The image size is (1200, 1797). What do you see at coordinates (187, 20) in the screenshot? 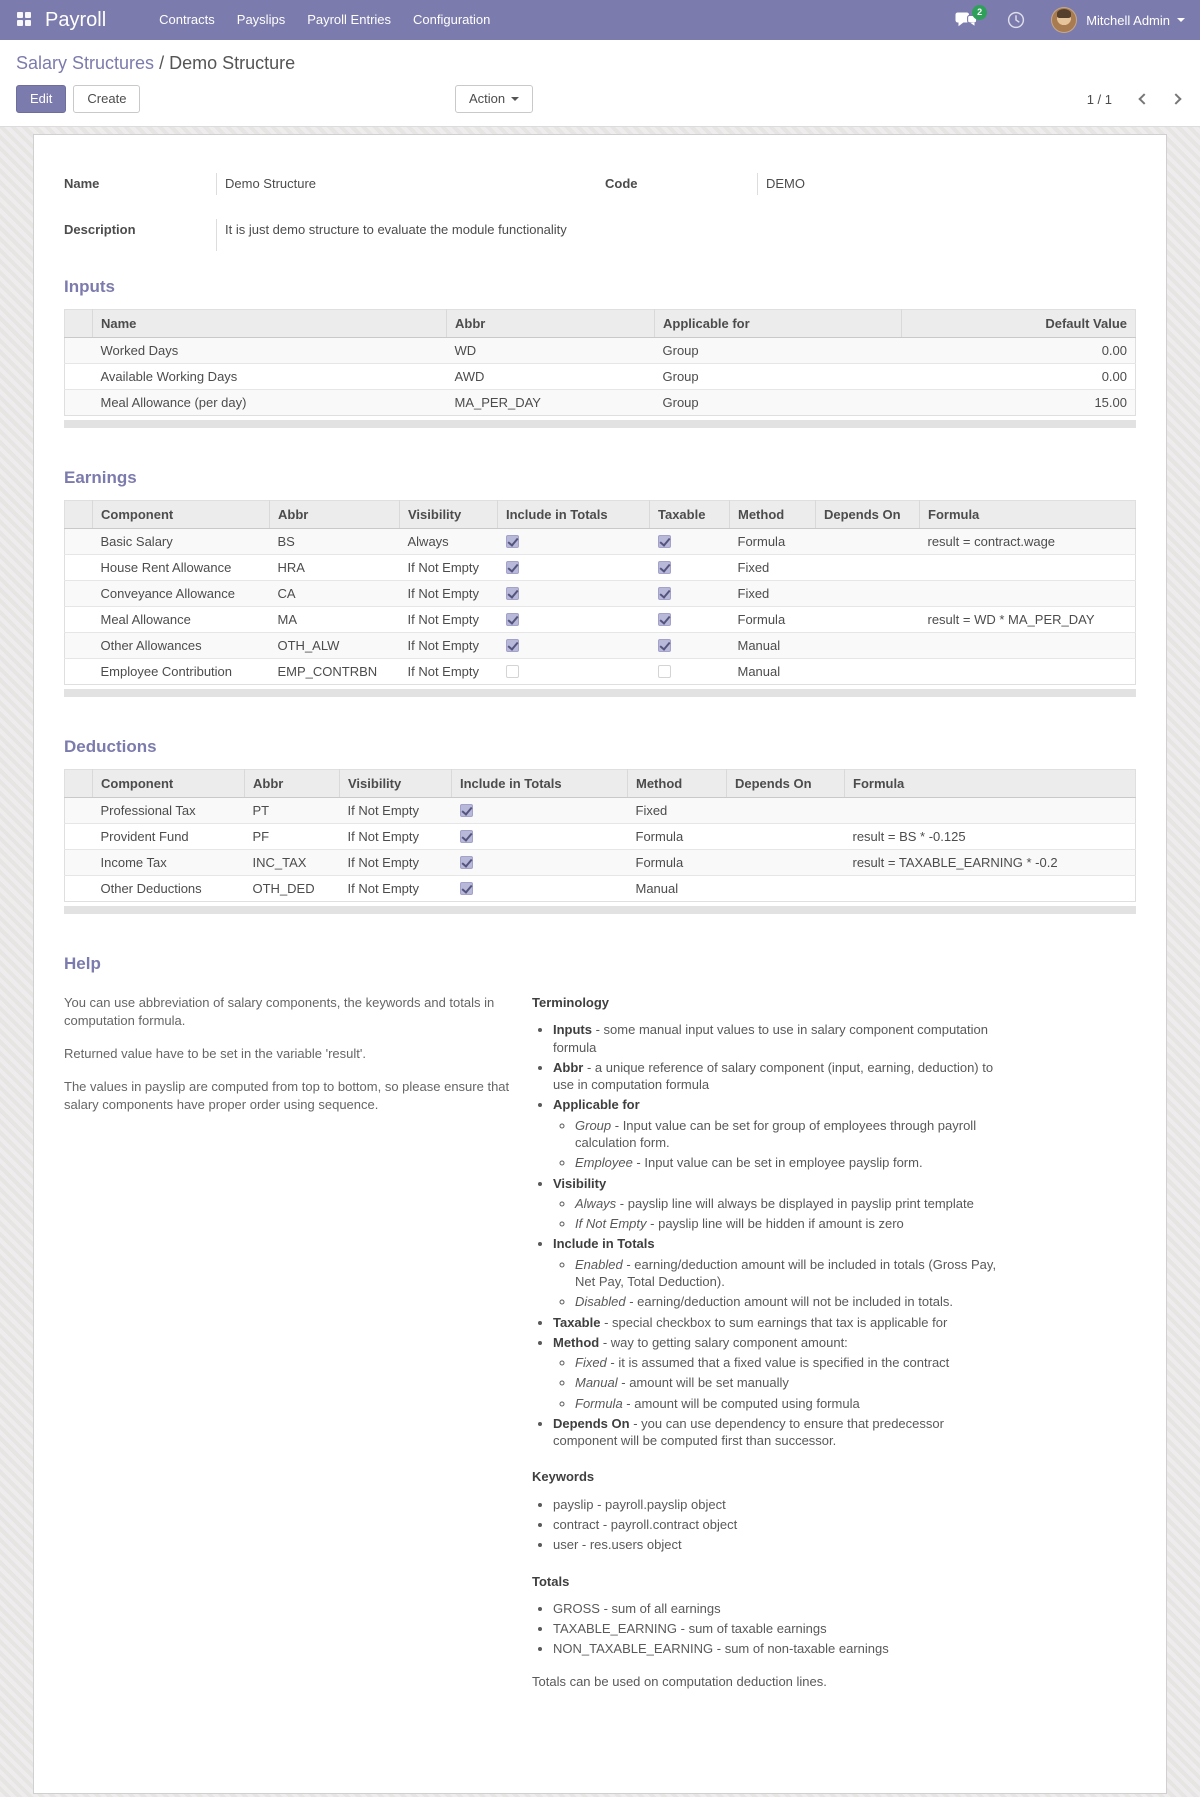
I see `menu-item: Contracts` at bounding box center [187, 20].